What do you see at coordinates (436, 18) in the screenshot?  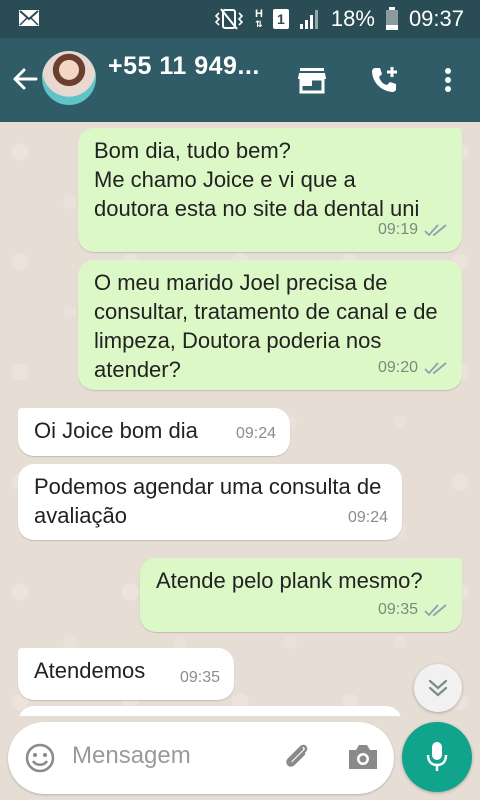 I see `clock: 09:37` at bounding box center [436, 18].